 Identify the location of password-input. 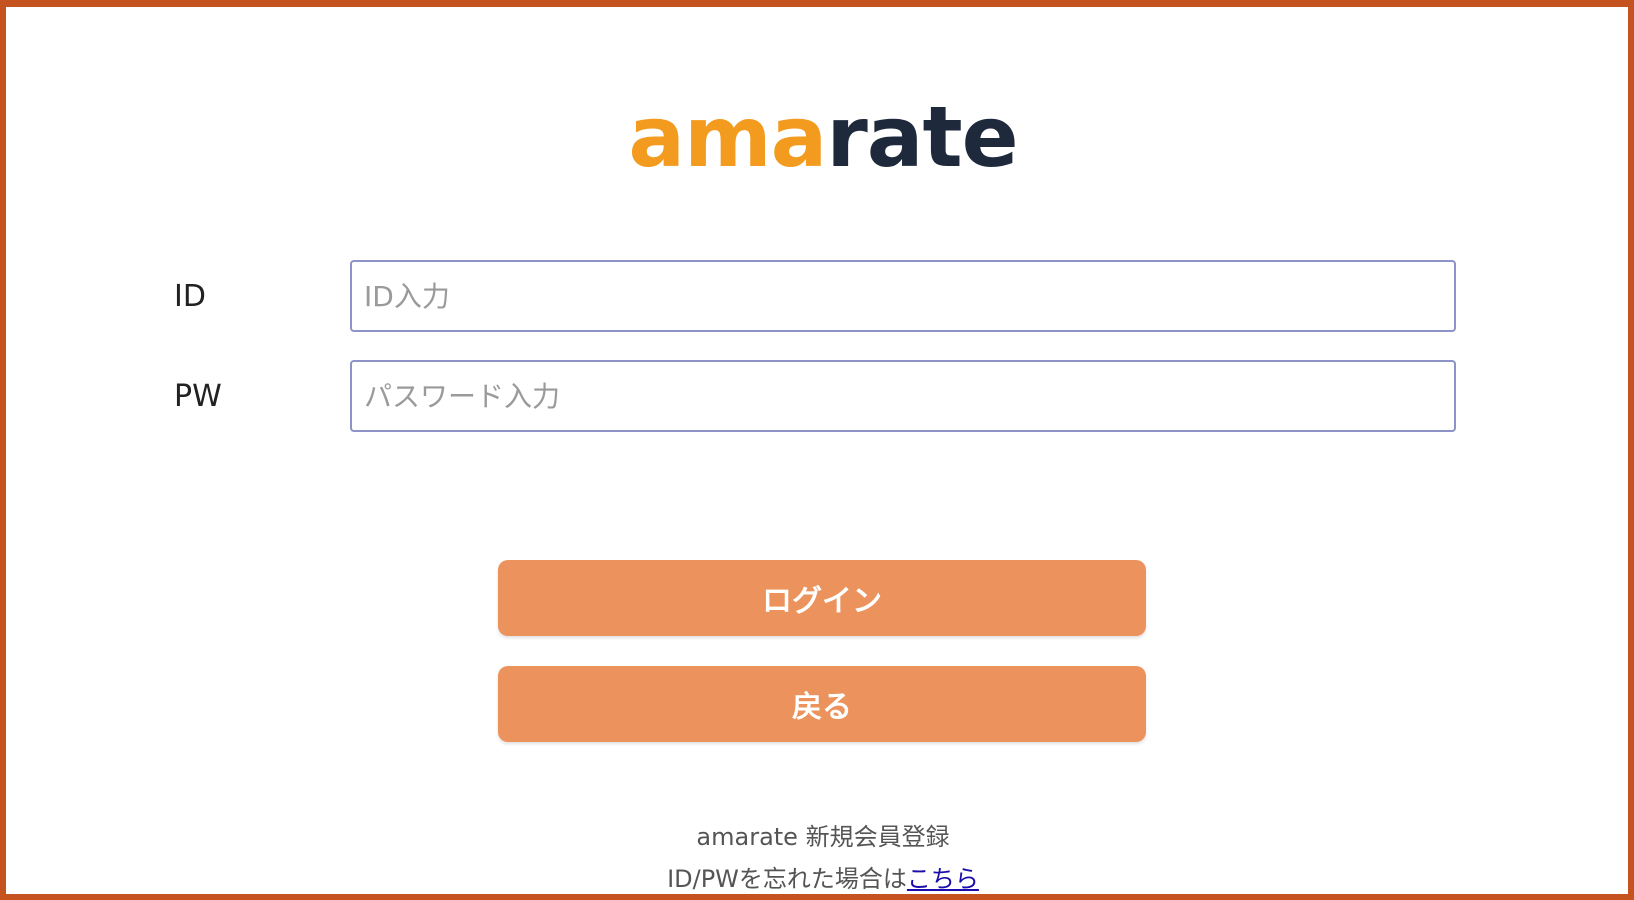
(903, 396).